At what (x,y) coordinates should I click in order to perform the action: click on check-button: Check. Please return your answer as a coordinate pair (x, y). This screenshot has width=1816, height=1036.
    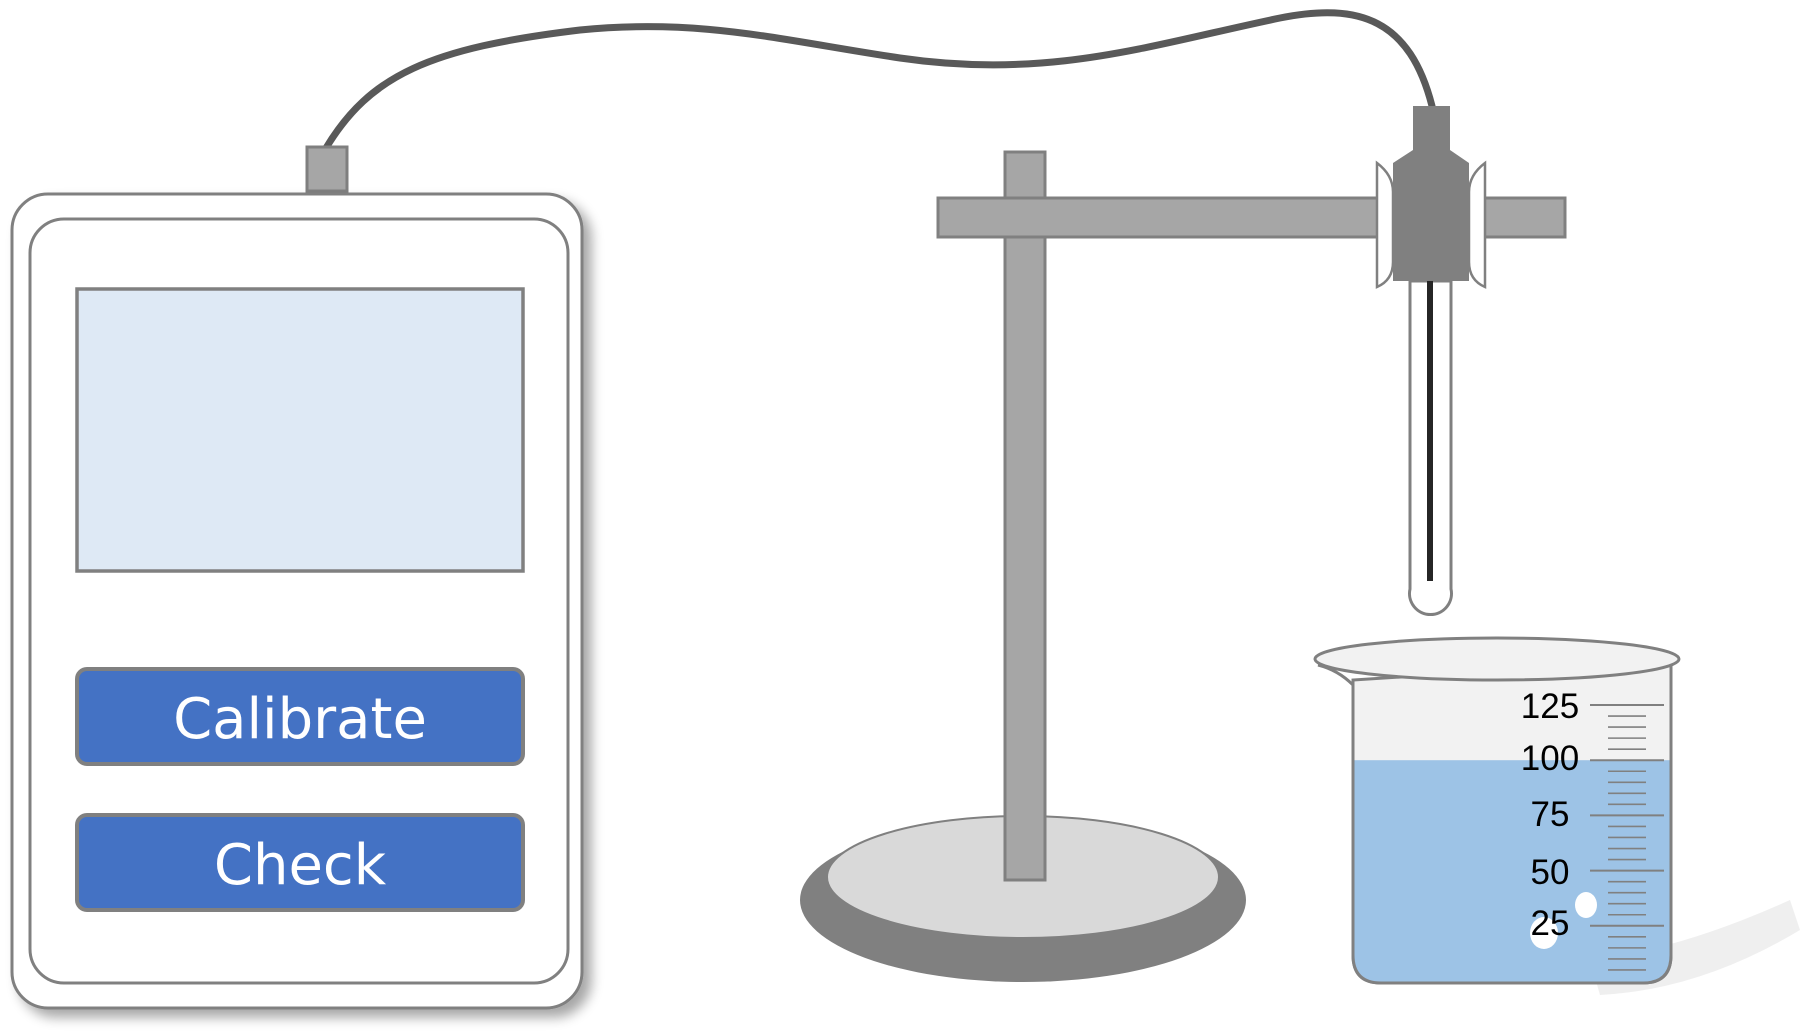
    Looking at the image, I should click on (300, 862).